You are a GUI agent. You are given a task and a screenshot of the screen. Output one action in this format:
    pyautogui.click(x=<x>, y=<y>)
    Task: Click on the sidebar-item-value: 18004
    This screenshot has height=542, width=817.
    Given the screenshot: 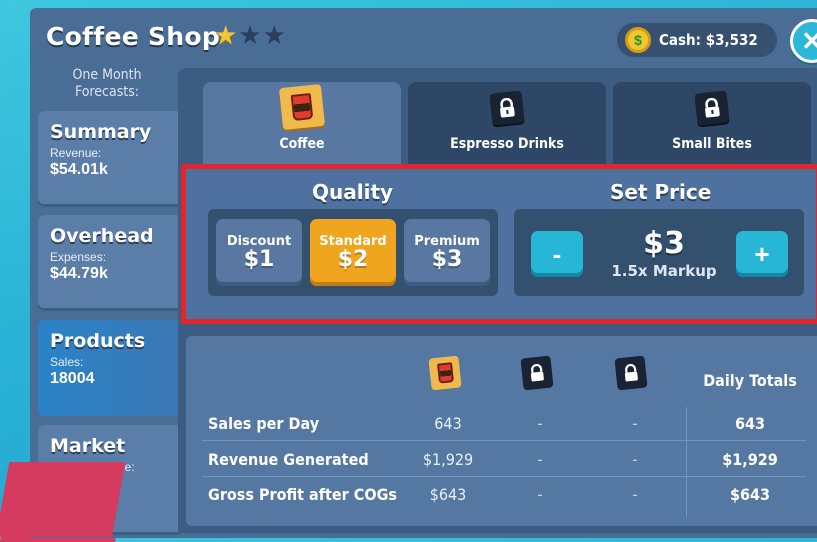 What is the action you would take?
    pyautogui.click(x=72, y=378)
    